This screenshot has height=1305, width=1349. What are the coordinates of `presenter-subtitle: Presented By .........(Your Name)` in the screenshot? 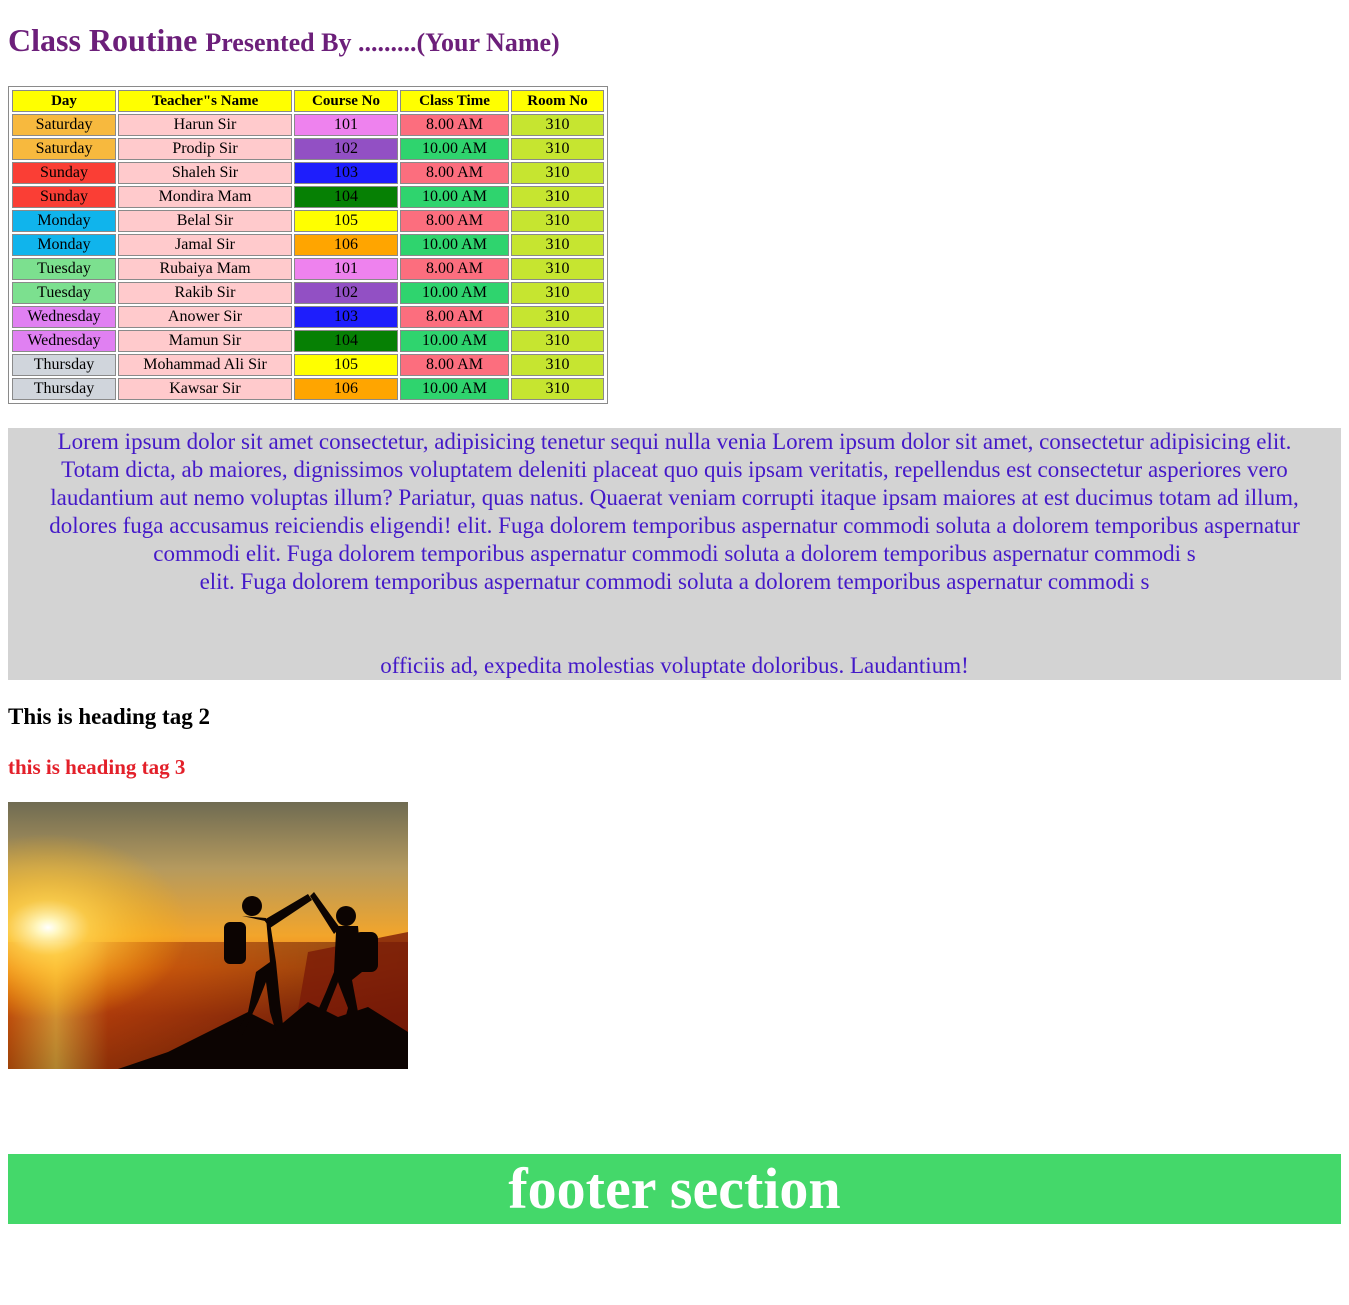 It's located at (382, 42).